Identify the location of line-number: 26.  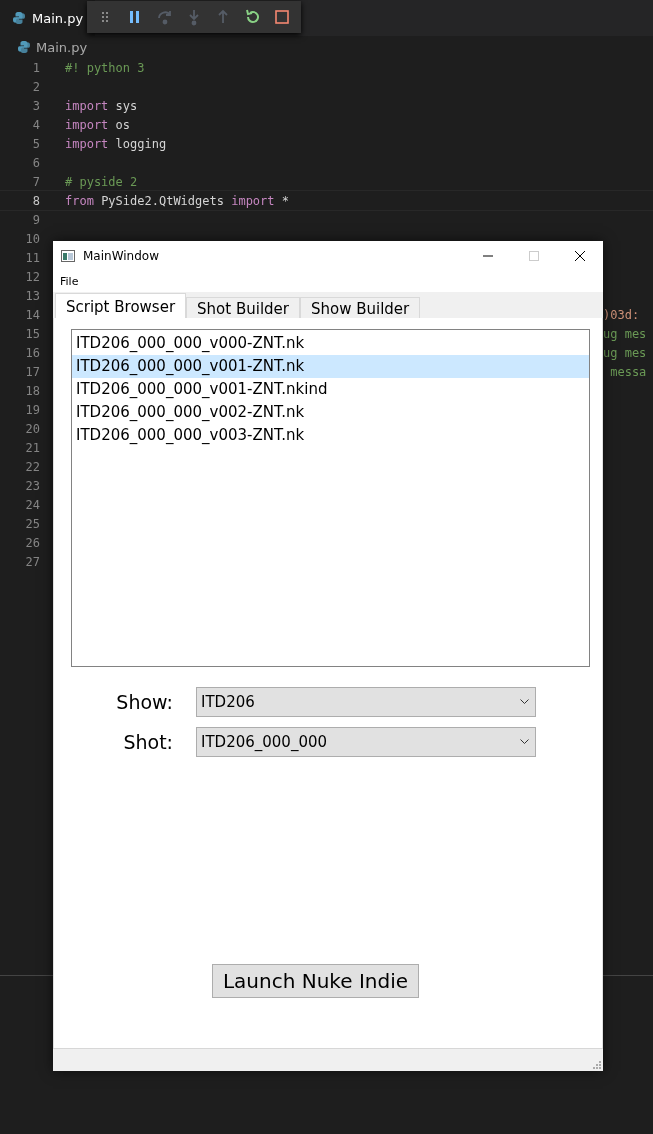
(32, 542).